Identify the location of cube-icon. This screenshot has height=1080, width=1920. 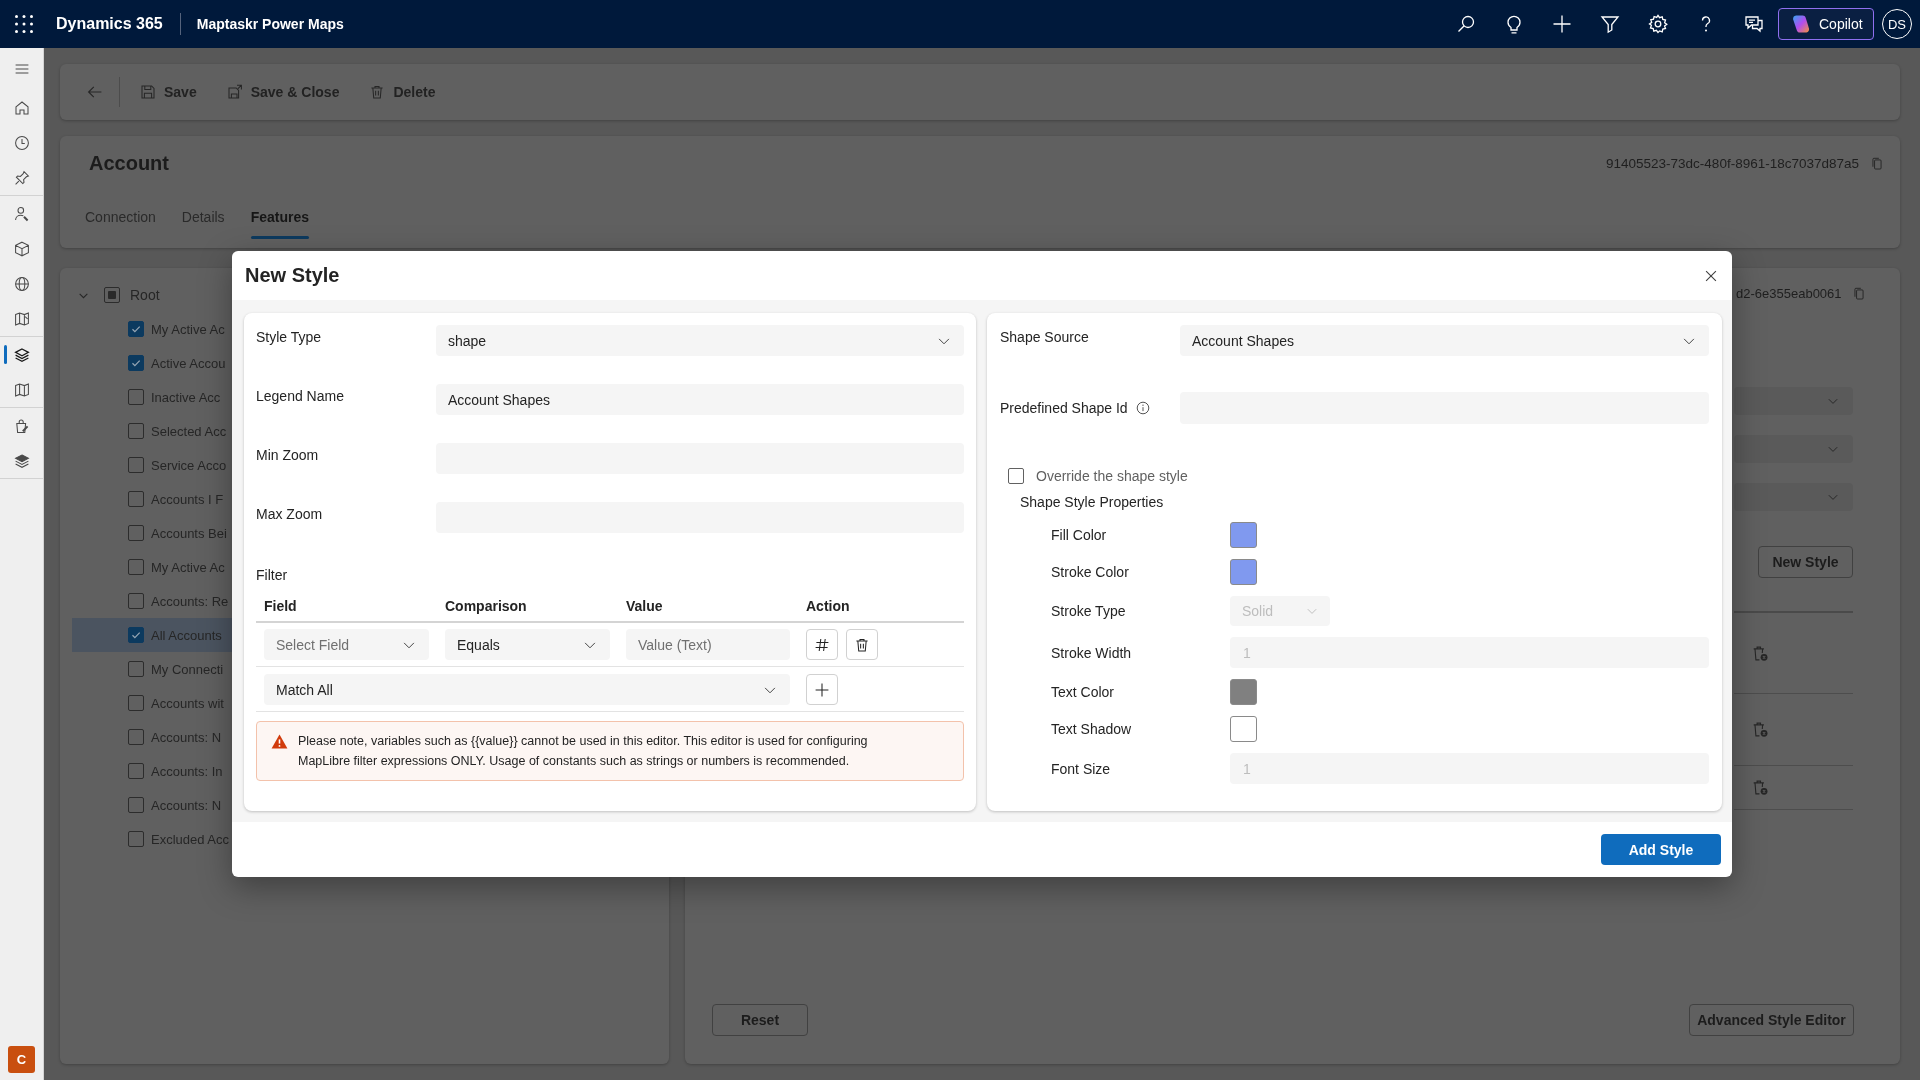
(21, 248).